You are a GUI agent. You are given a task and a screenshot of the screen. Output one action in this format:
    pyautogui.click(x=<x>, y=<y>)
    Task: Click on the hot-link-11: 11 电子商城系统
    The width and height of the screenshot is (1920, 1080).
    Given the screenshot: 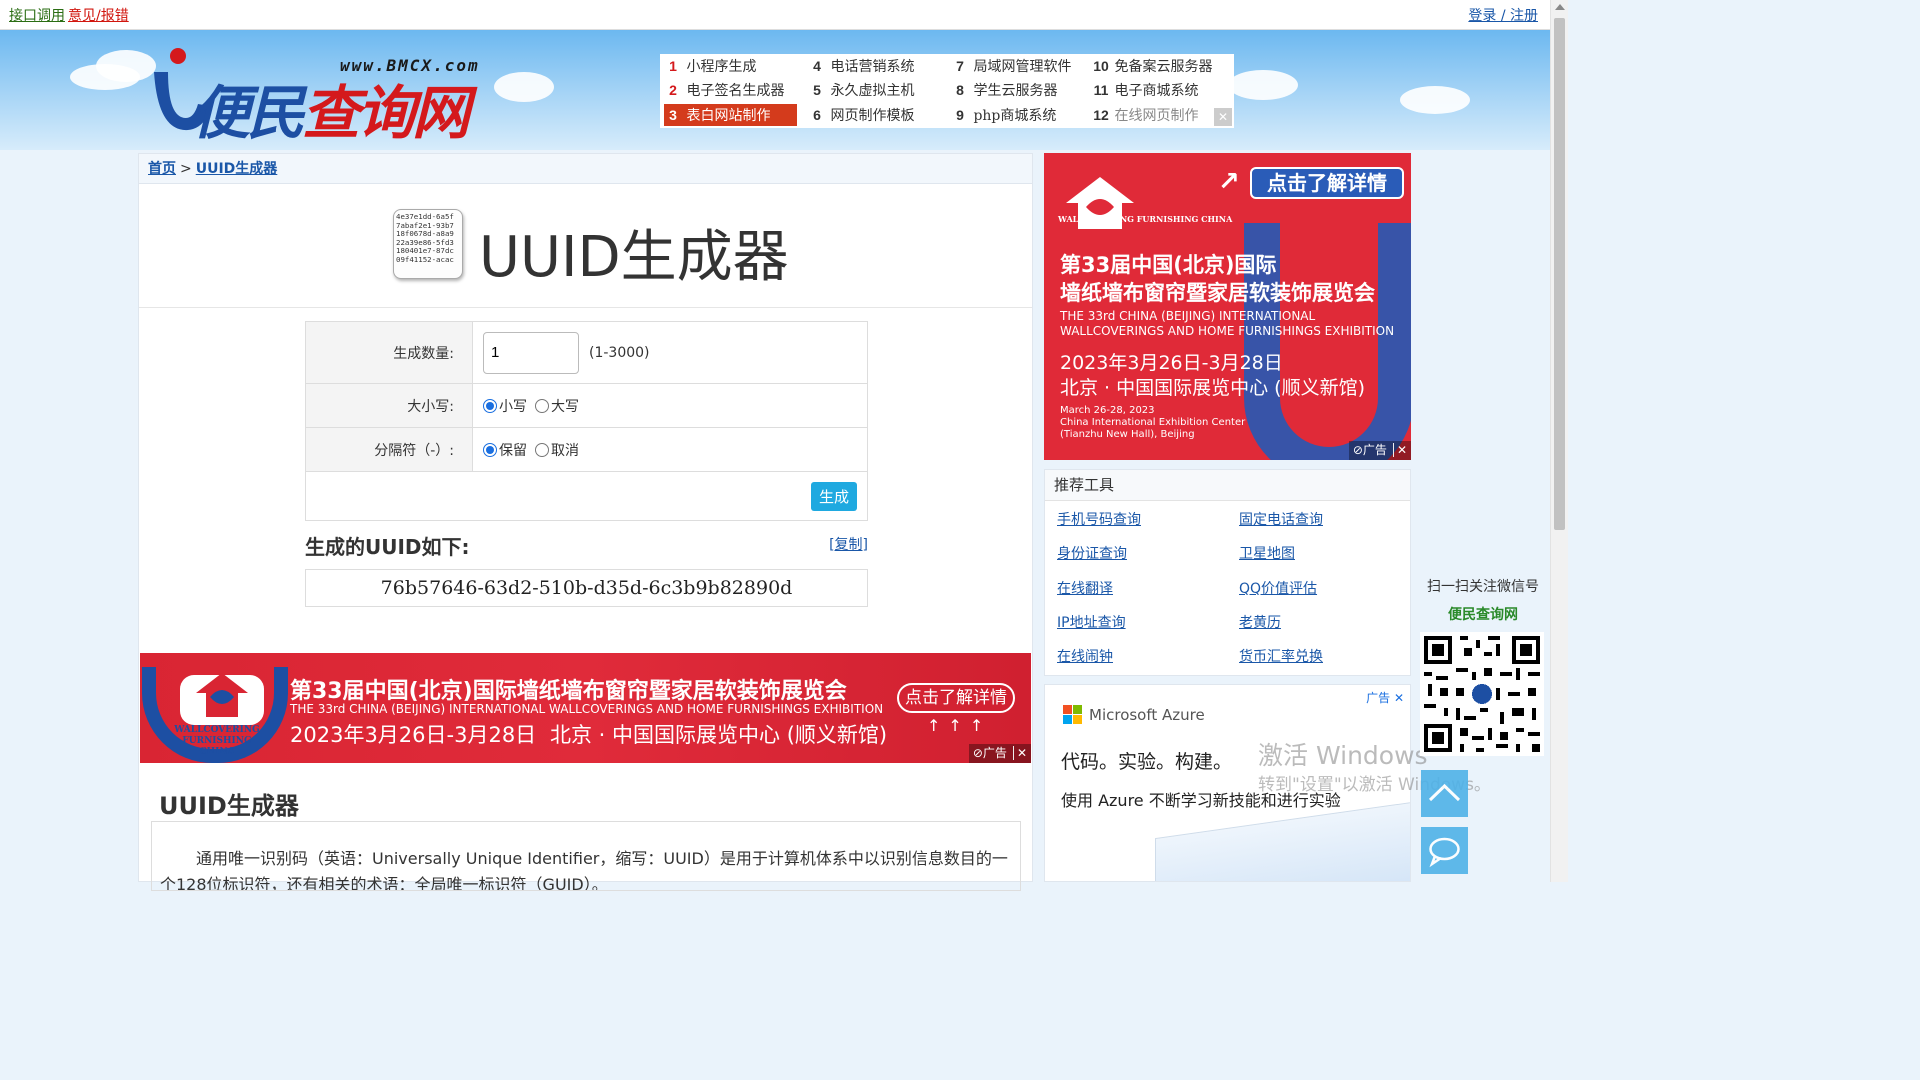 What is the action you would take?
    pyautogui.click(x=1145, y=90)
    